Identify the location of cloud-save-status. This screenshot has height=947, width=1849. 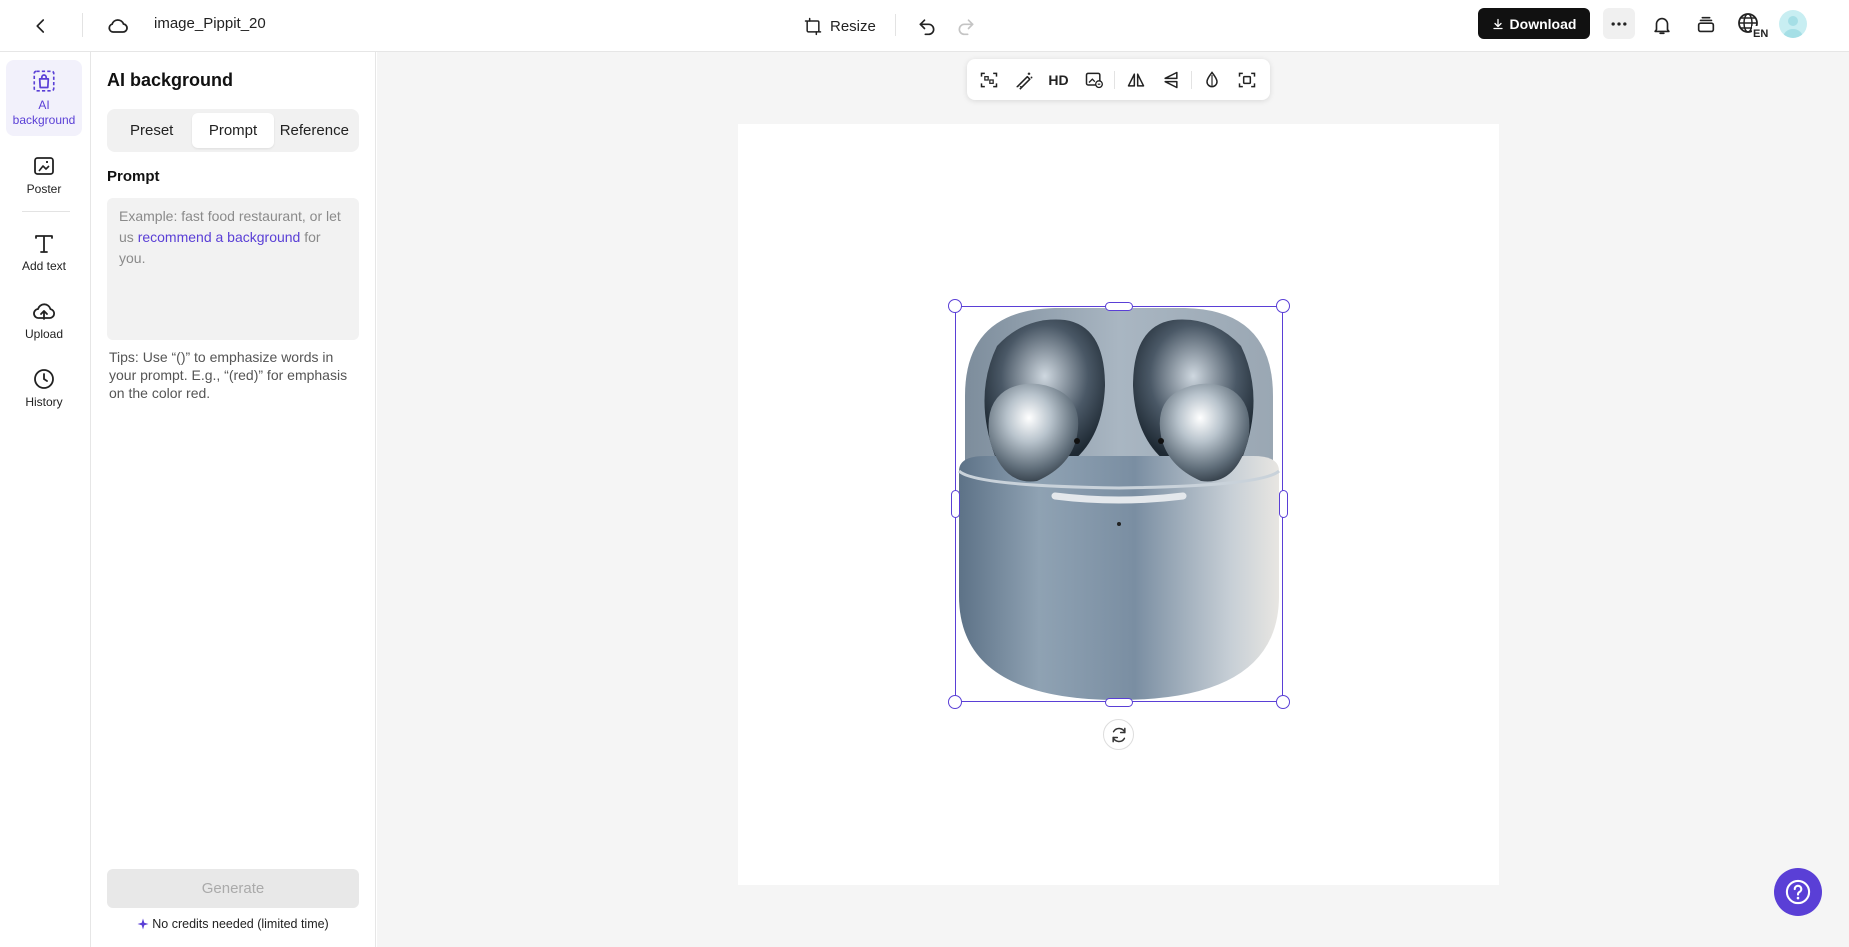
(118, 26).